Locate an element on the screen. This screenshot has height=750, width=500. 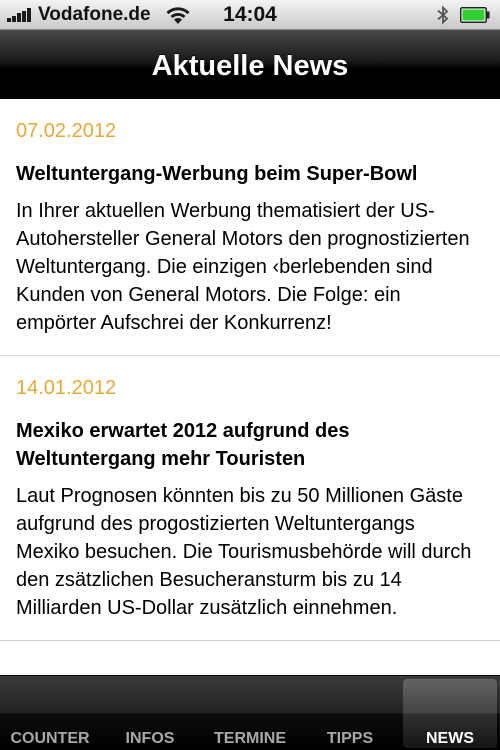
battery-icon is located at coordinates (475, 15).